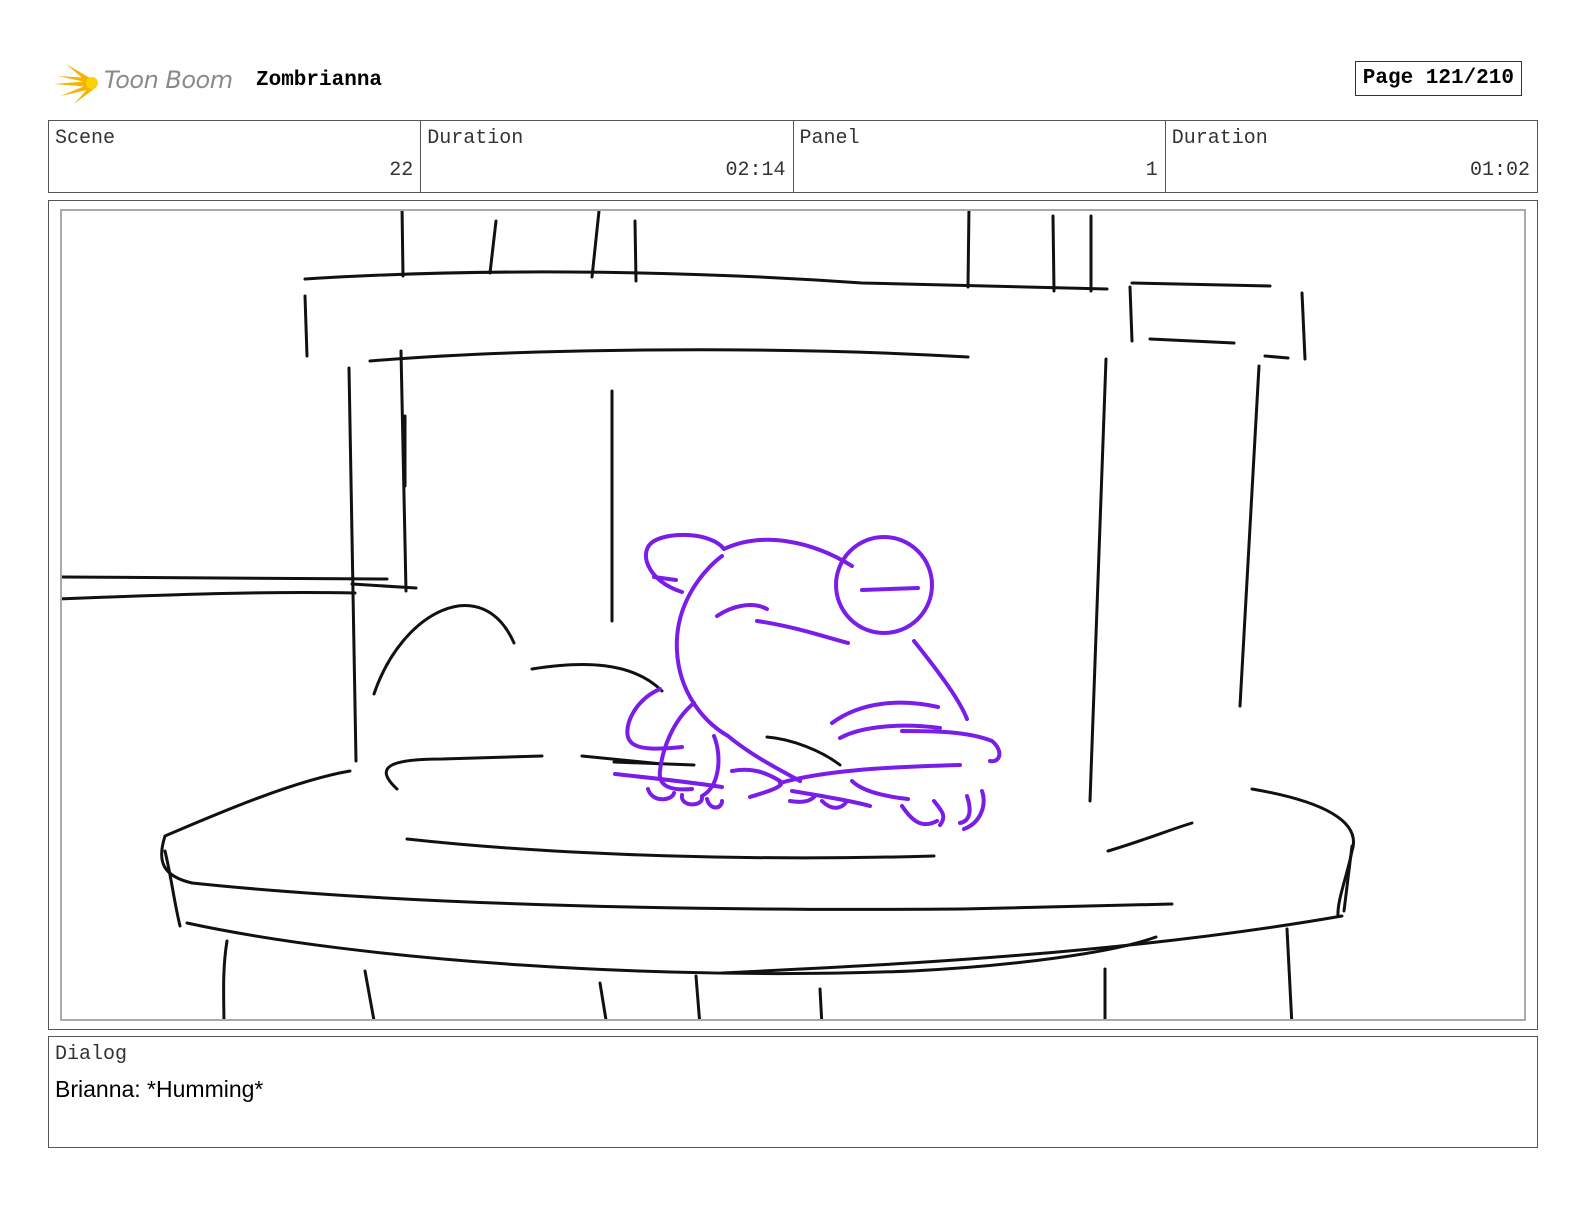 Image resolution: width=1584 pixels, height=1224 pixels. I want to click on scene-duration-value: 02:14, so click(755, 170).